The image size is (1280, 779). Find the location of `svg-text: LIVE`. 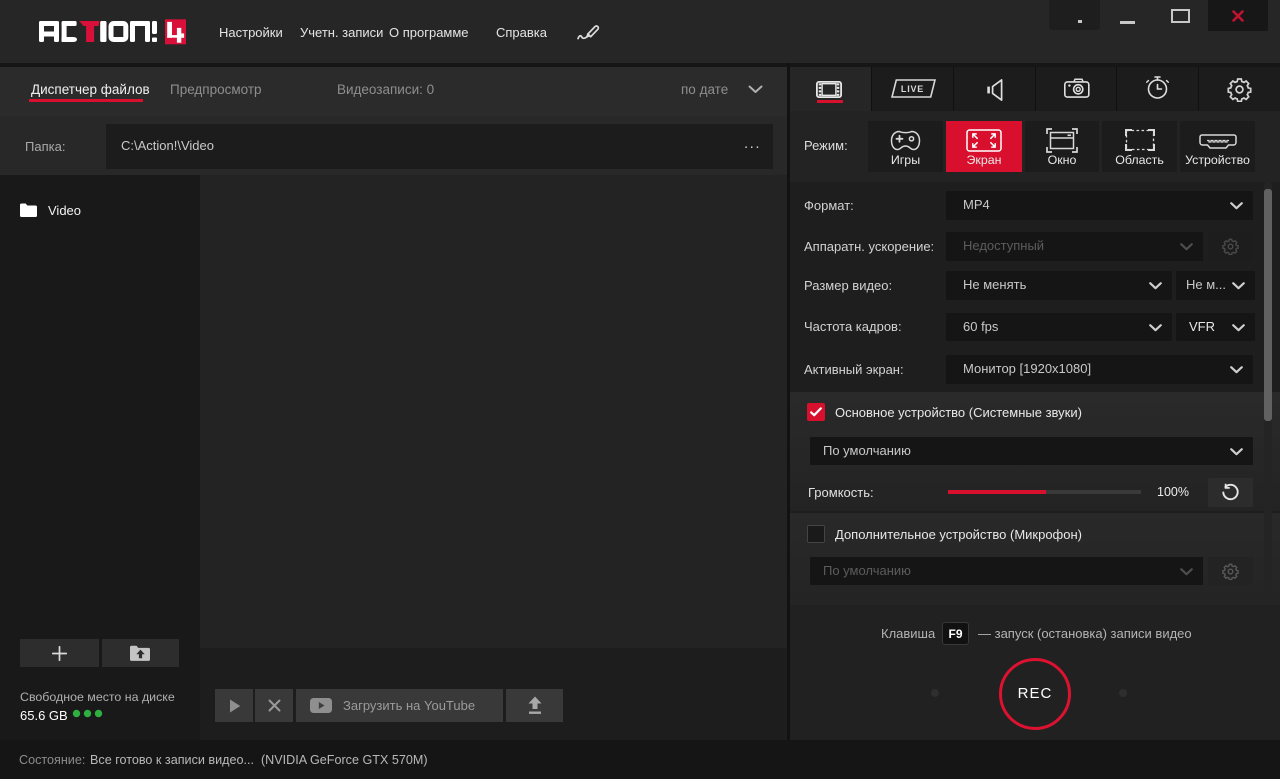

svg-text: LIVE is located at coordinates (912, 89).